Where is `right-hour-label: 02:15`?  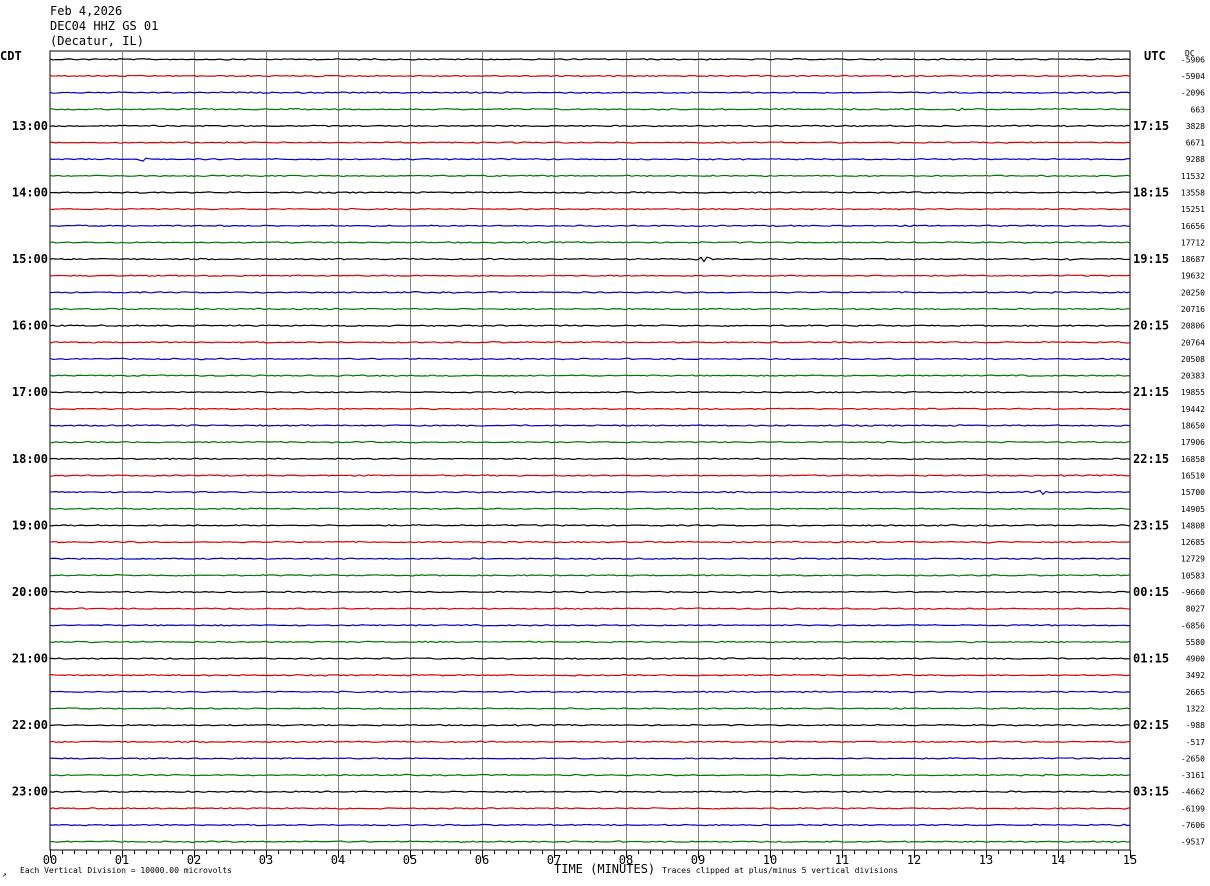 right-hour-label: 02:15 is located at coordinates (1151, 725).